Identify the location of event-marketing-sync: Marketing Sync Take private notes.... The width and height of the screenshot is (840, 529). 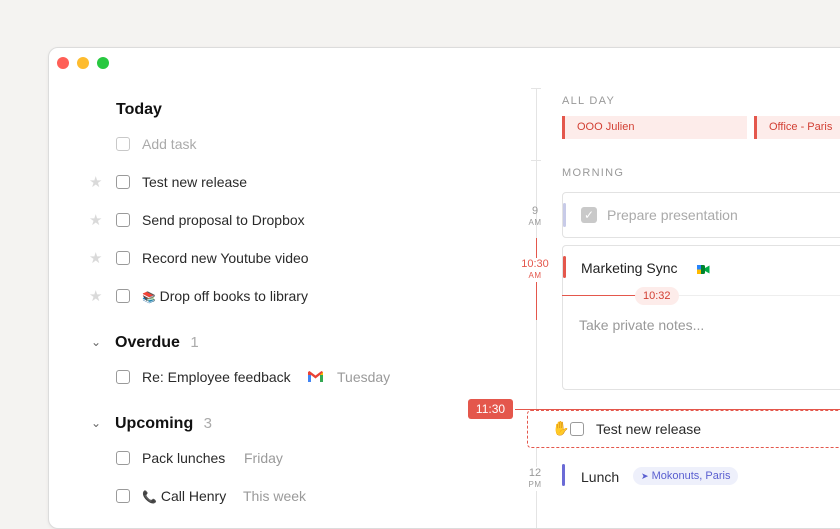
(701, 317).